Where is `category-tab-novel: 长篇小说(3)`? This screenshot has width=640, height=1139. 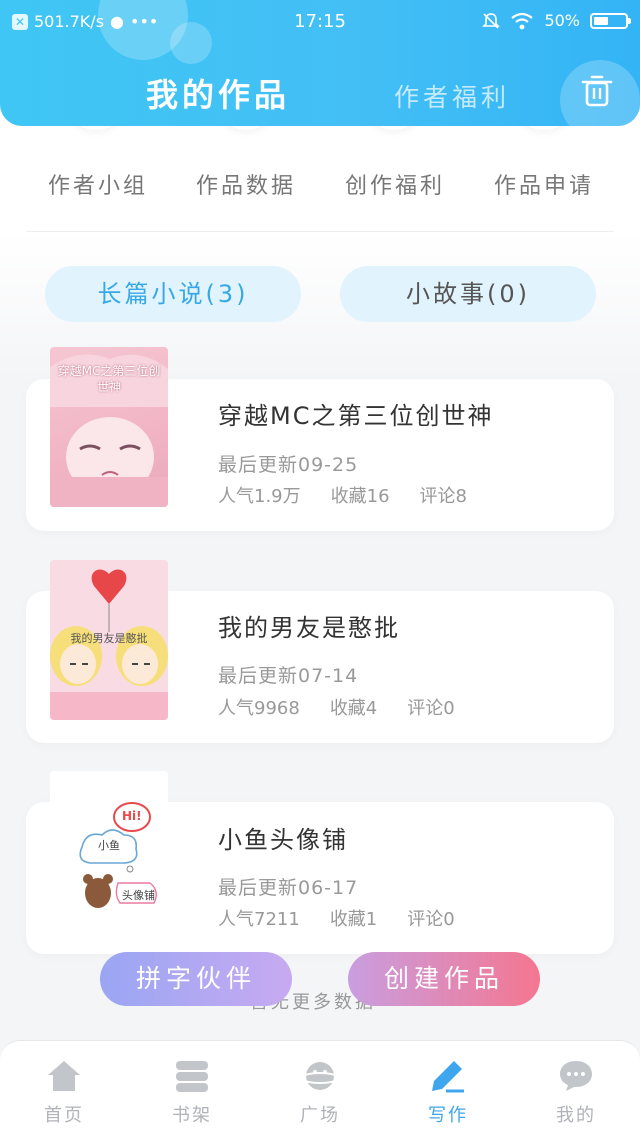
category-tab-novel: 长篇小说(3) is located at coordinates (173, 294).